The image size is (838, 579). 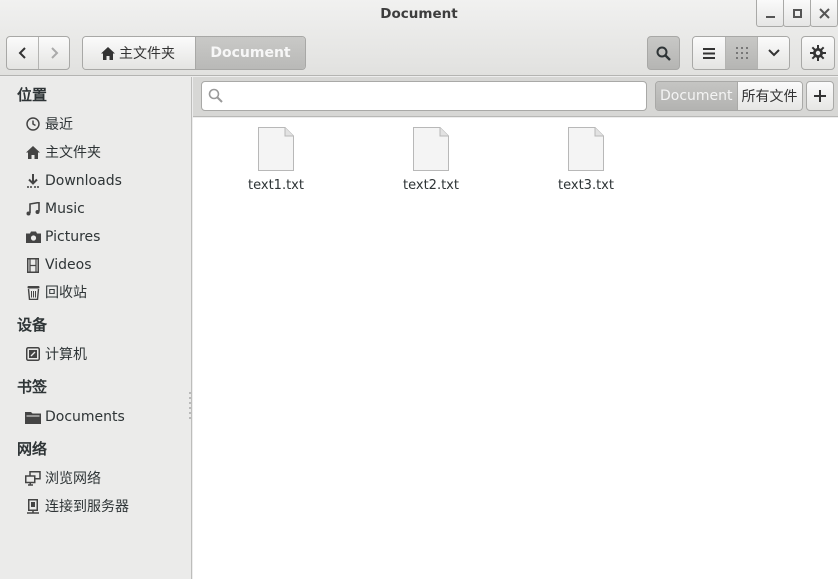 I want to click on chevron-down-icon, so click(x=773, y=53).